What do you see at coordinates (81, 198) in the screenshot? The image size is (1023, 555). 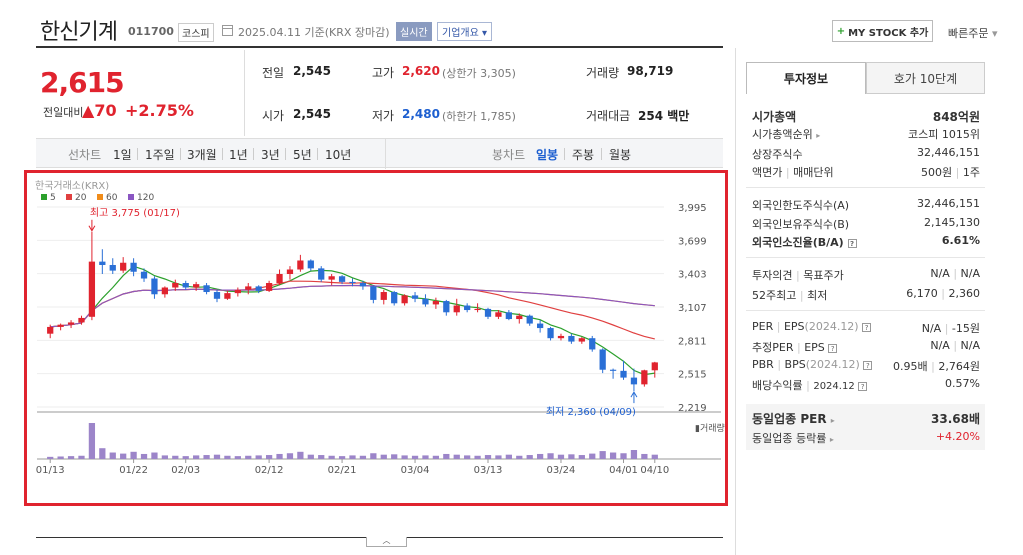 I see `legend-label: 20` at bounding box center [81, 198].